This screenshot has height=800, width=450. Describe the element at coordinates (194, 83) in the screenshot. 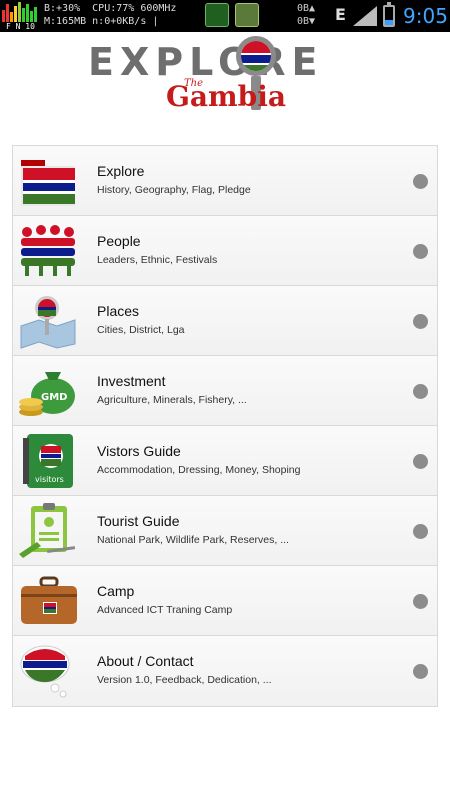

I see `logo-the-text: The` at that location.